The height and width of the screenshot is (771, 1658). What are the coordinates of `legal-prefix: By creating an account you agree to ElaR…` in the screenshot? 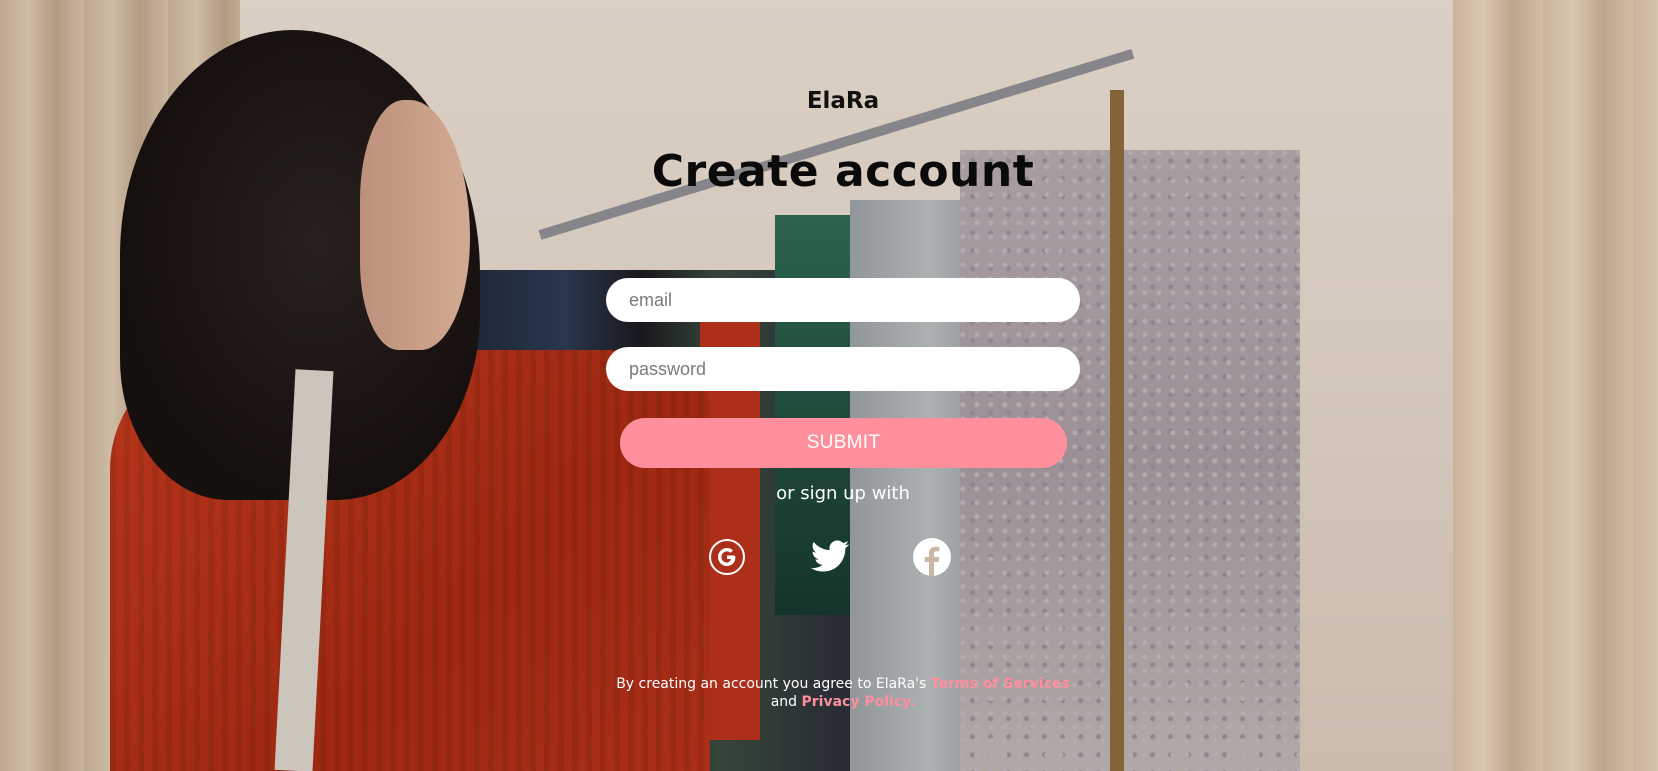 It's located at (773, 684).